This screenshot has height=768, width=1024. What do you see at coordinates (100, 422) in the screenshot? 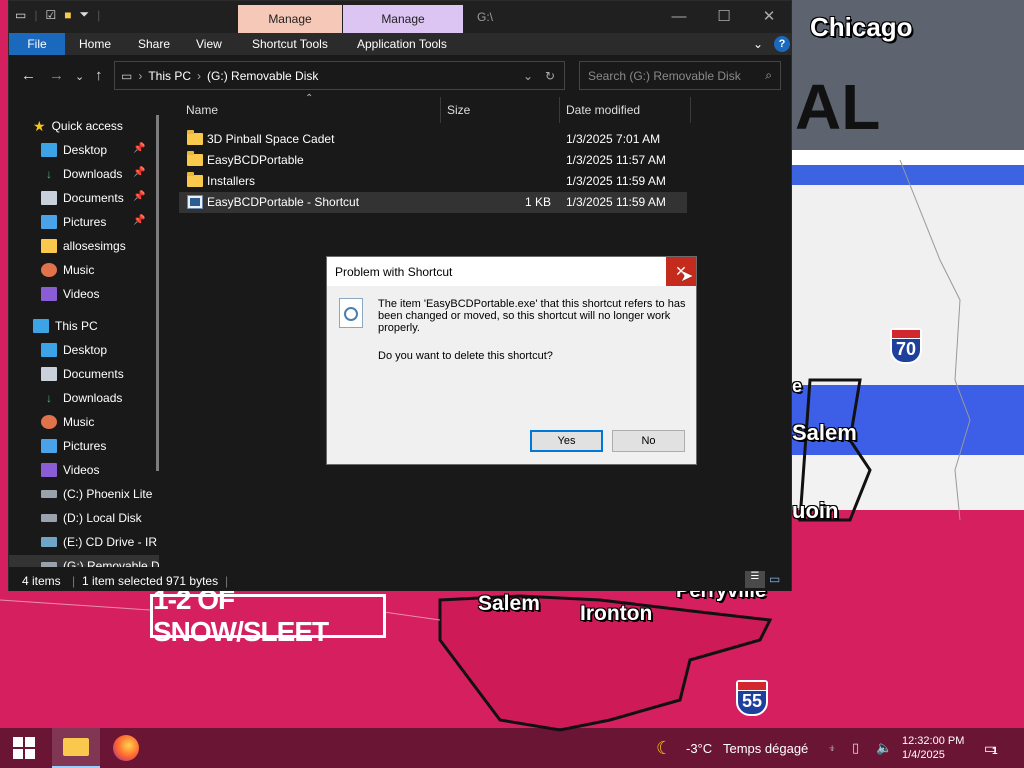
I see `nav-pc-music: Music` at bounding box center [100, 422].